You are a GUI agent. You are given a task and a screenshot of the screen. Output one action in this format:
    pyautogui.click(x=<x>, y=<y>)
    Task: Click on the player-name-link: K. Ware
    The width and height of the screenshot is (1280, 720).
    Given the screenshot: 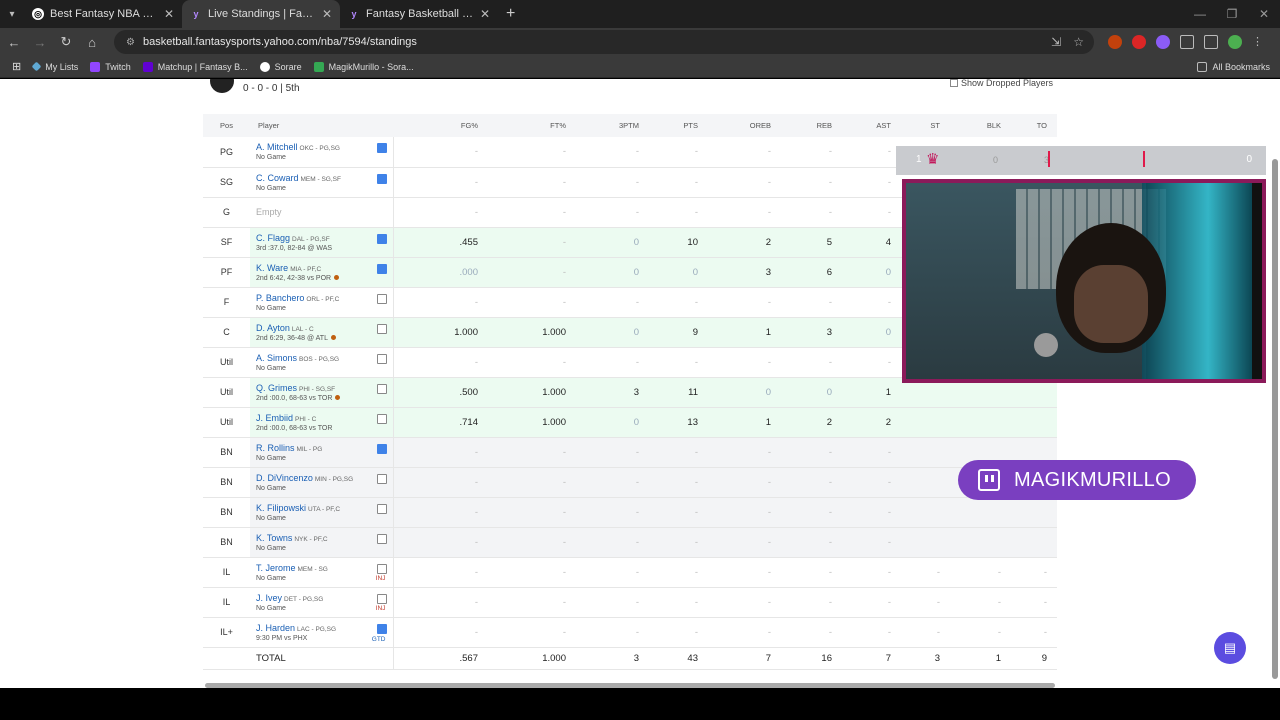 What is the action you would take?
    pyautogui.click(x=272, y=268)
    